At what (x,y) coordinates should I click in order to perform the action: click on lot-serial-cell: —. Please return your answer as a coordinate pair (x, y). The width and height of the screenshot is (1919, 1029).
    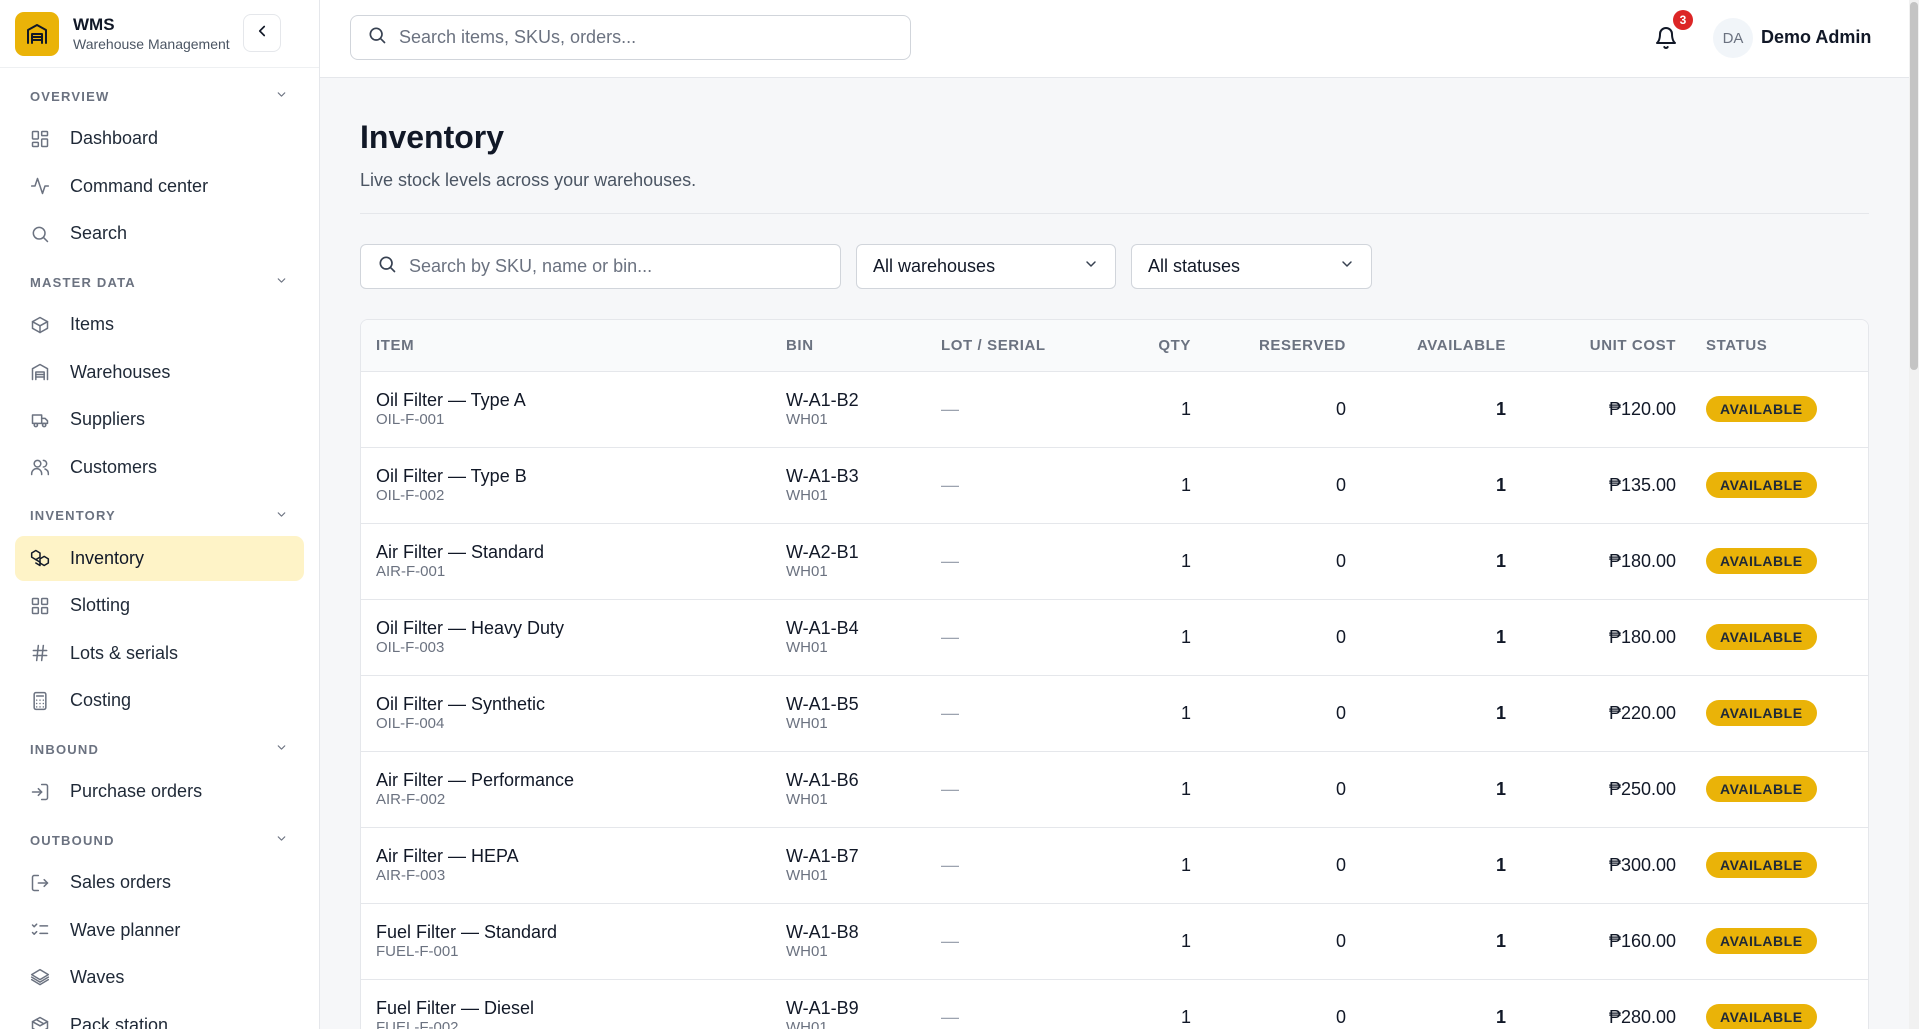
    Looking at the image, I should click on (1011, 865).